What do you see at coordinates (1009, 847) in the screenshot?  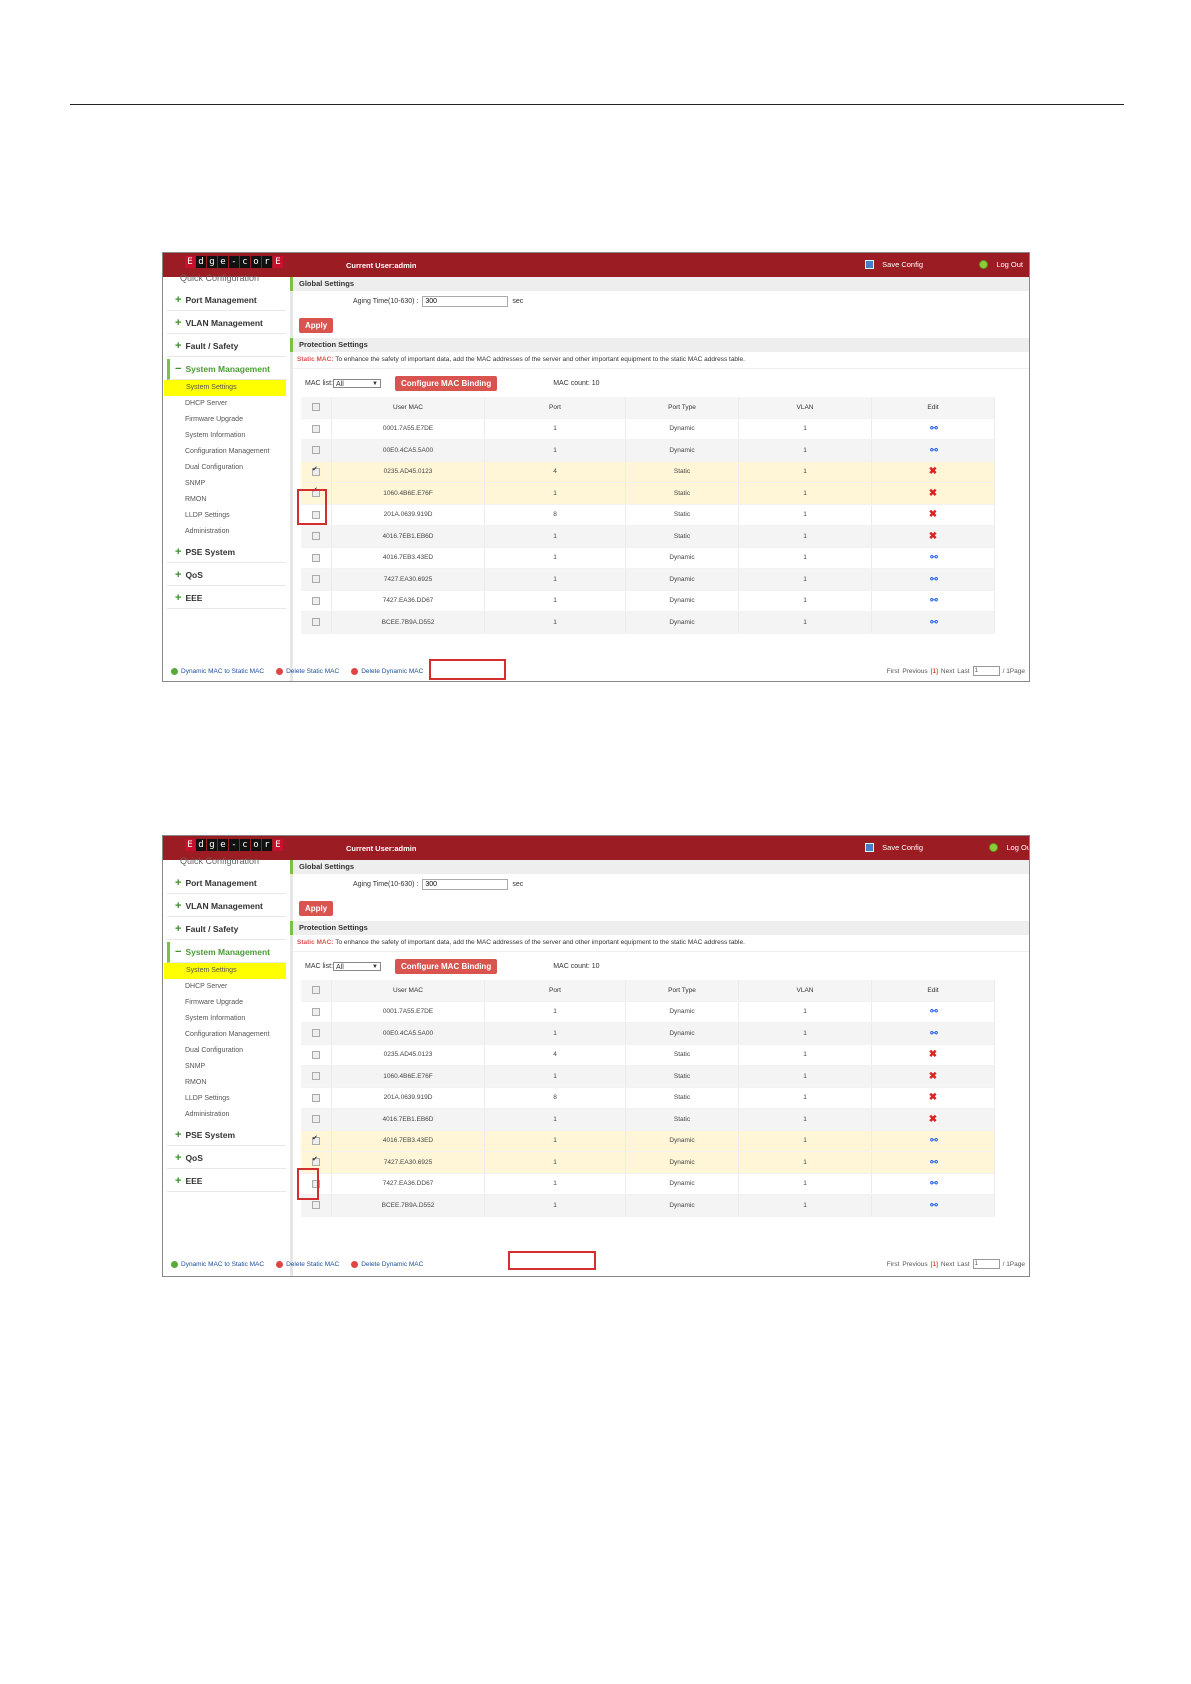 I see `logout-button: Log Ou` at bounding box center [1009, 847].